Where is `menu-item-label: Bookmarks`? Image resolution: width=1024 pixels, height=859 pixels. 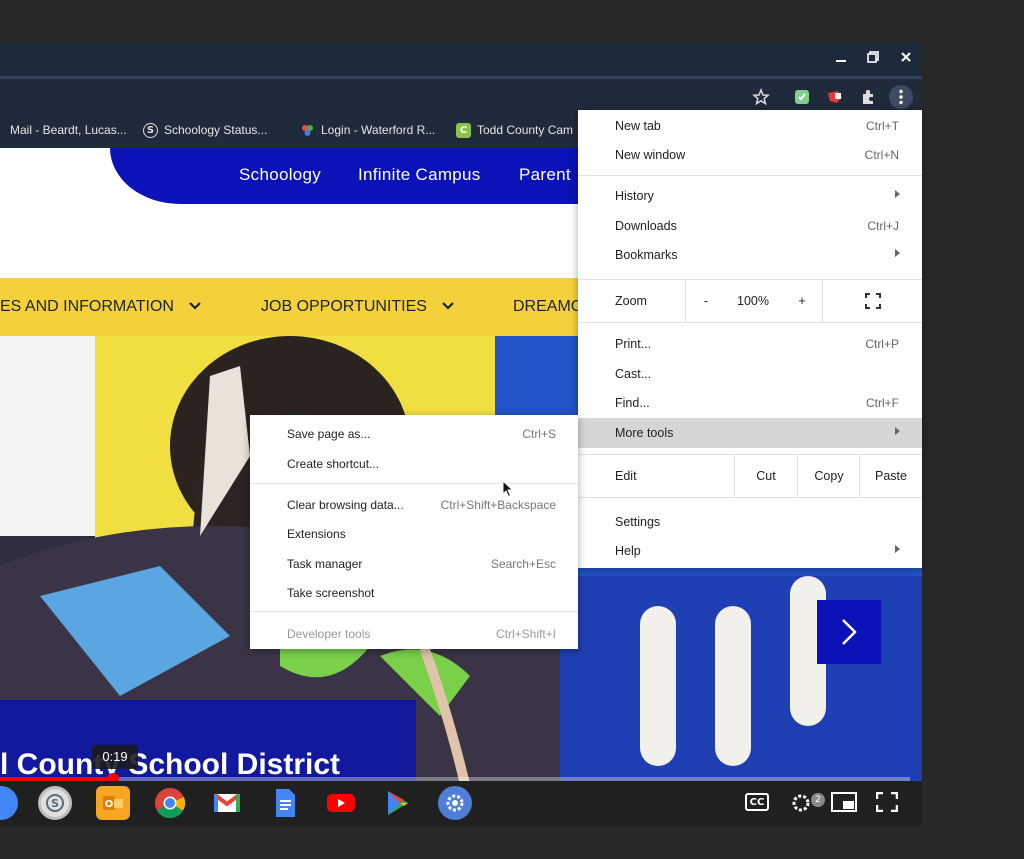 menu-item-label: Bookmarks is located at coordinates (646, 255).